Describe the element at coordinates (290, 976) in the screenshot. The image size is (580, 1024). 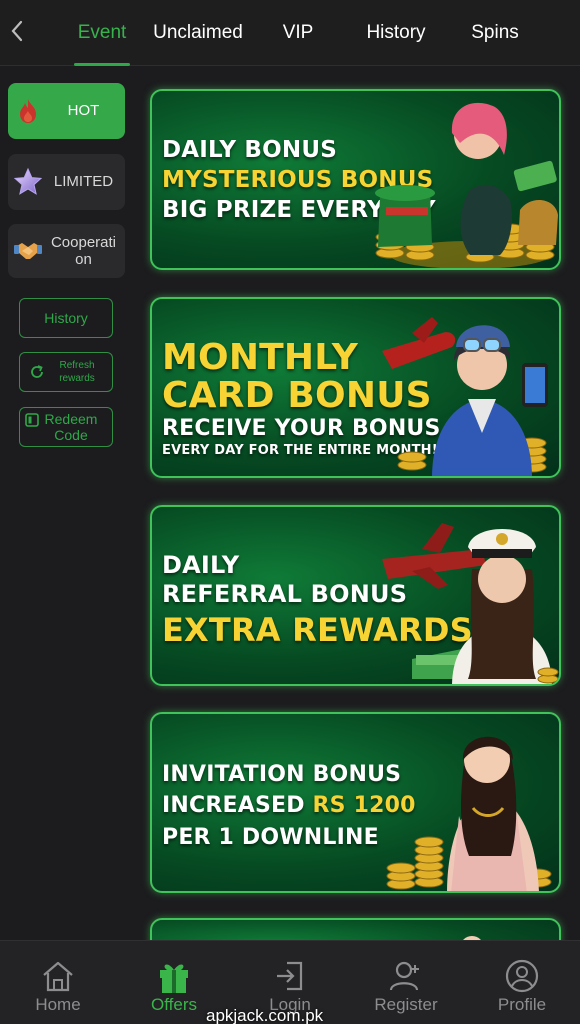
I see `login-icon` at that location.